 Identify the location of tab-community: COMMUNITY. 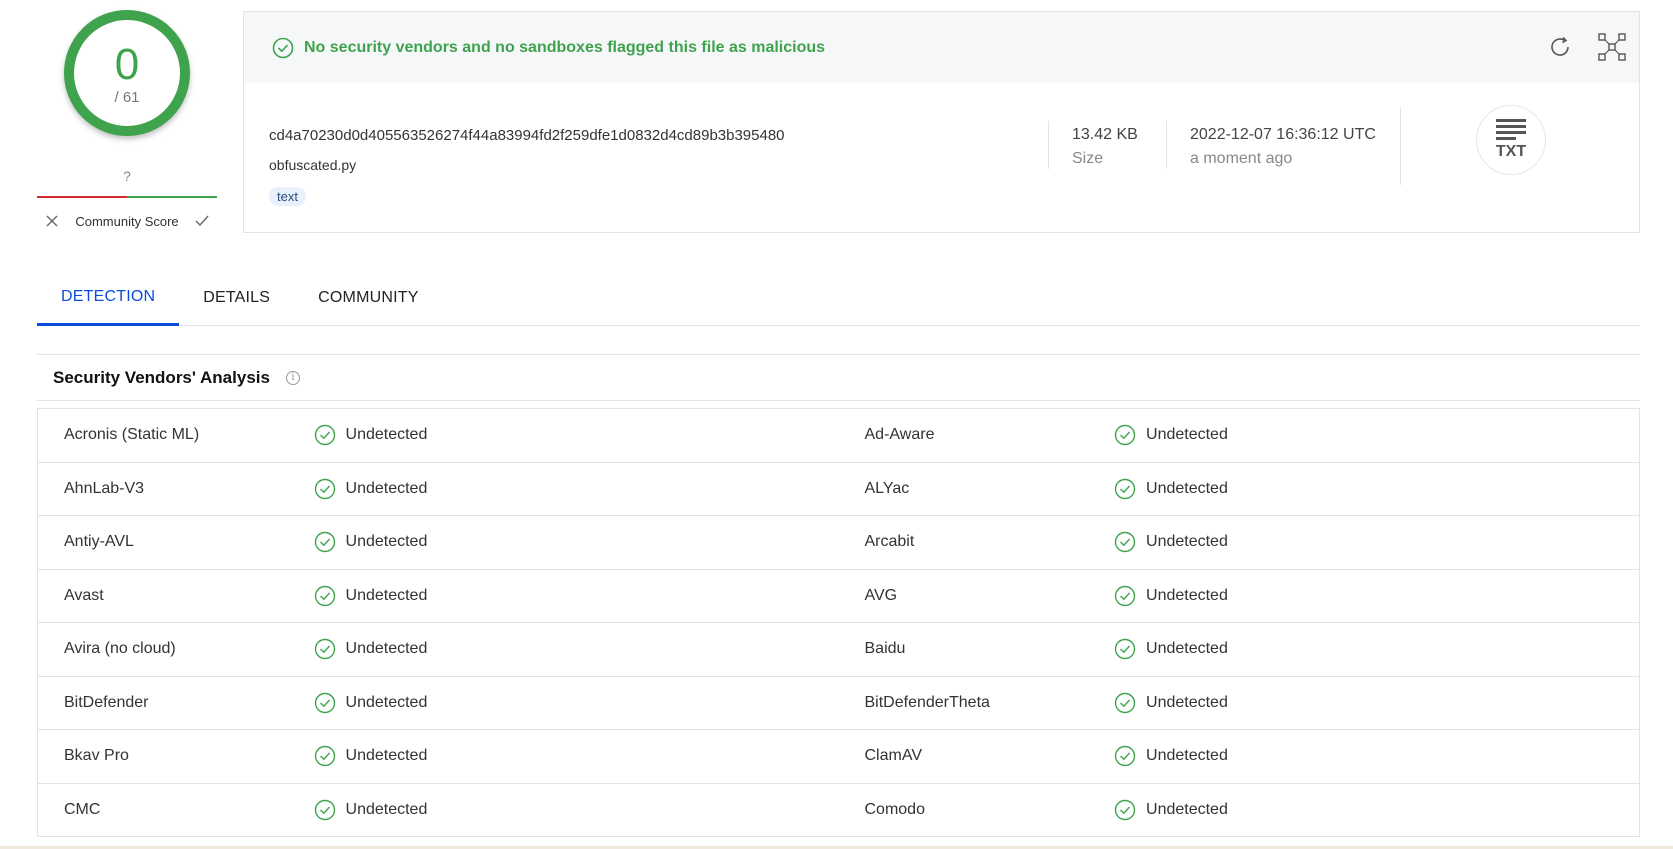
(368, 298).